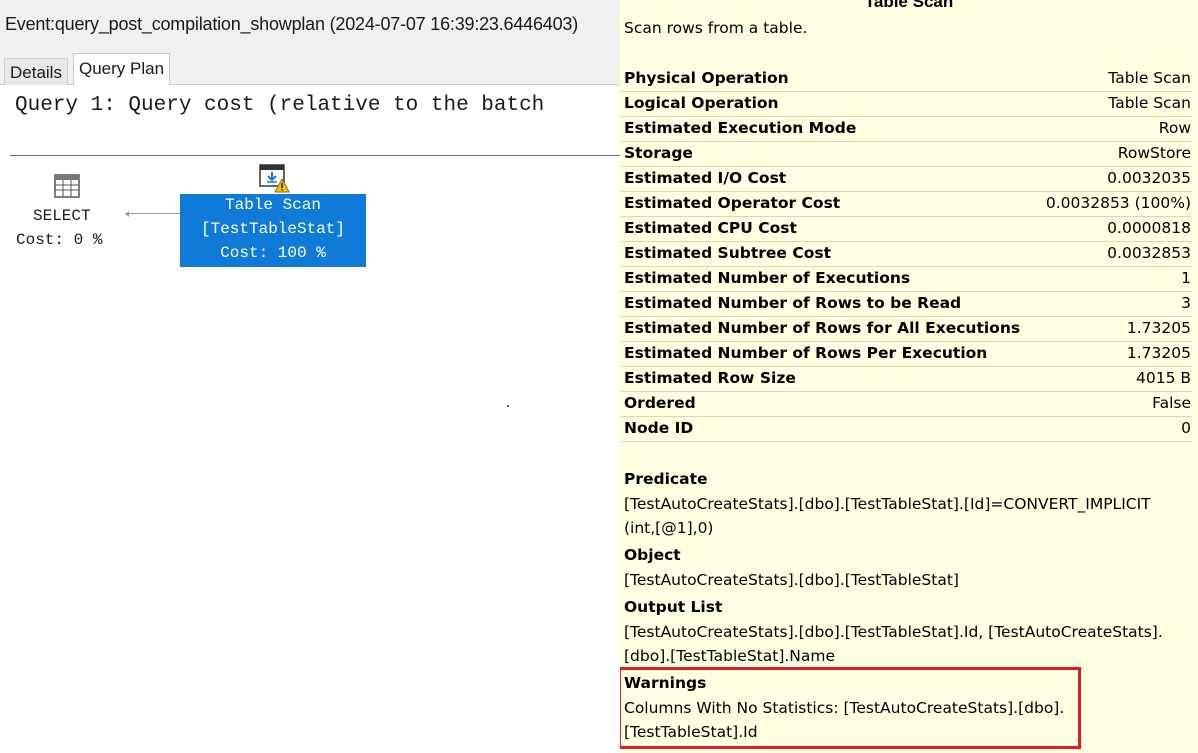 This screenshot has height=753, width=1198. Describe the element at coordinates (906, 429) in the screenshot. I see `property-row: Node ID 0` at that location.